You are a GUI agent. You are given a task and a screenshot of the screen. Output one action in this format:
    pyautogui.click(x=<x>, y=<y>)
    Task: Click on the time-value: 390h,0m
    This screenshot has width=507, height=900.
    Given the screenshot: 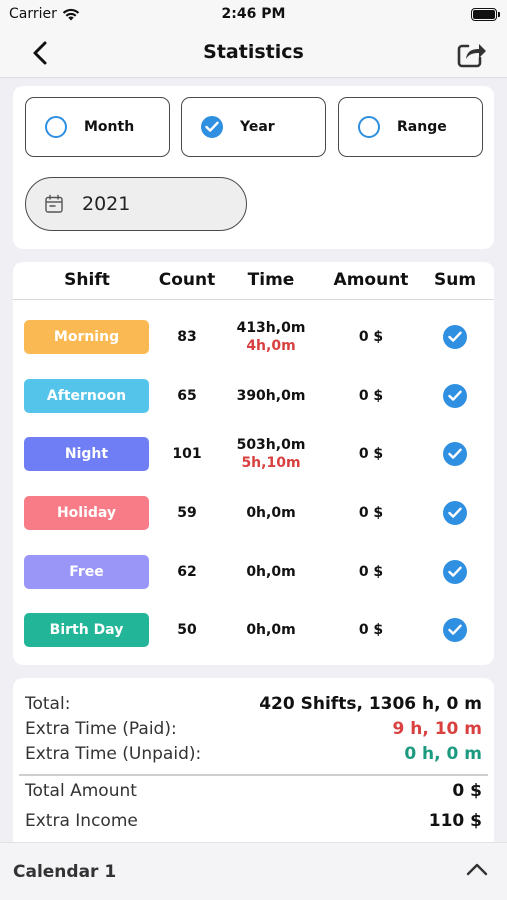 What is the action you would take?
    pyautogui.click(x=271, y=396)
    